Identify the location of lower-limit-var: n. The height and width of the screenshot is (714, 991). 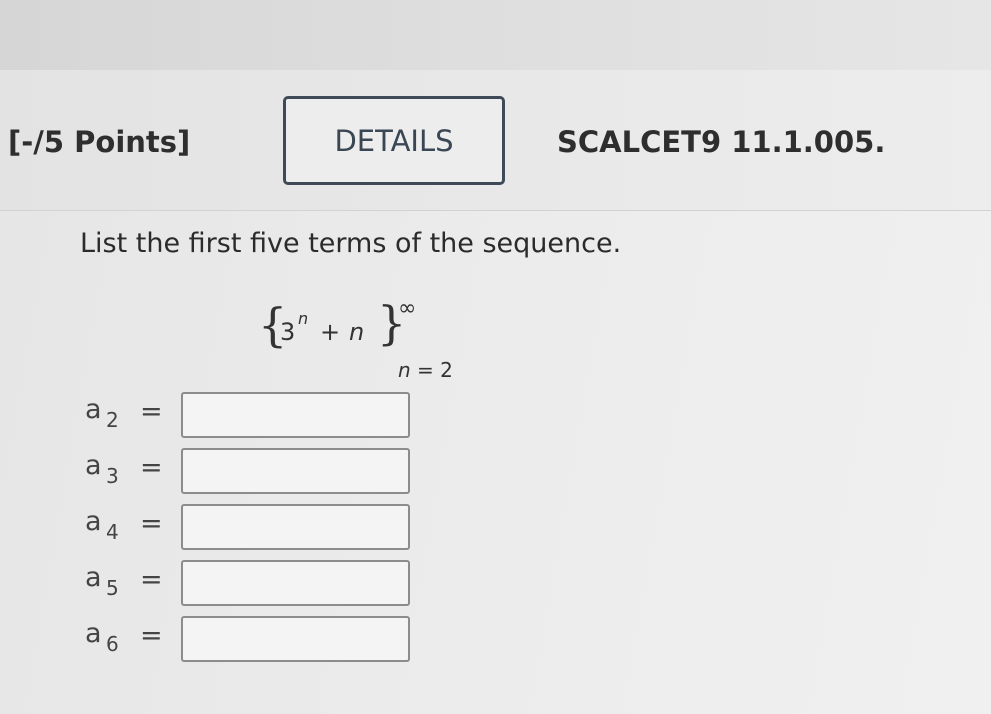
(404, 370).